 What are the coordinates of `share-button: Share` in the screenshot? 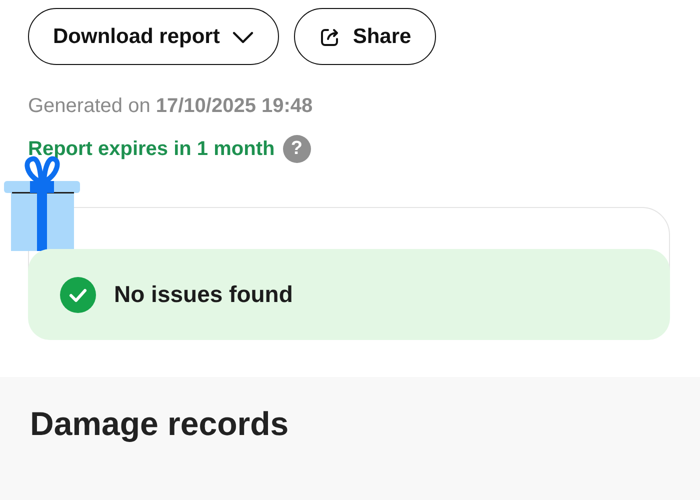 It's located at (365, 36).